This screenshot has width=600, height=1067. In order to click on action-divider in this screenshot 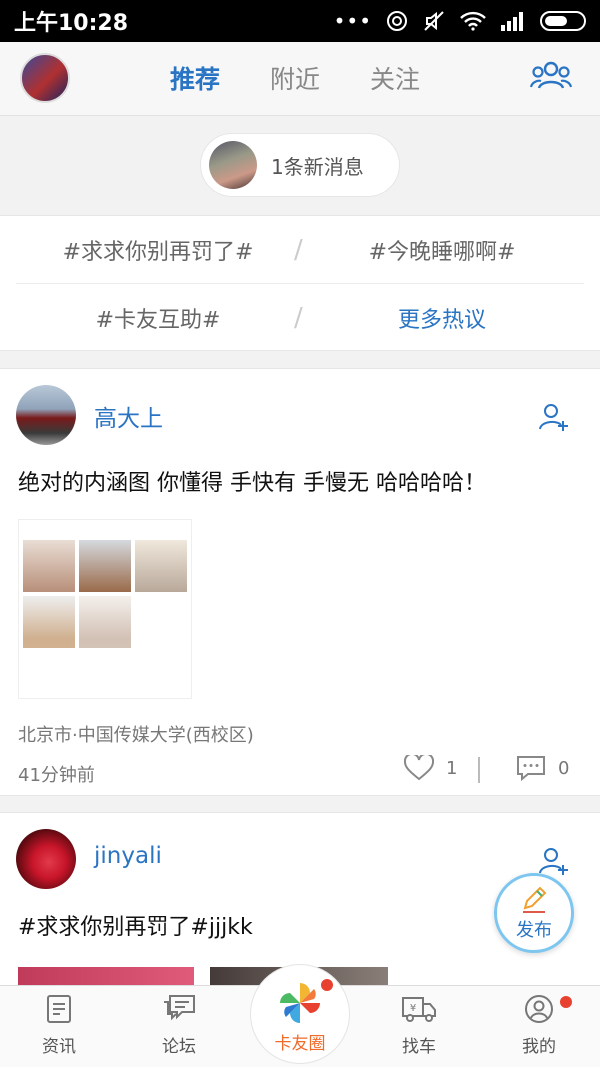, I will do `click(479, 770)`.